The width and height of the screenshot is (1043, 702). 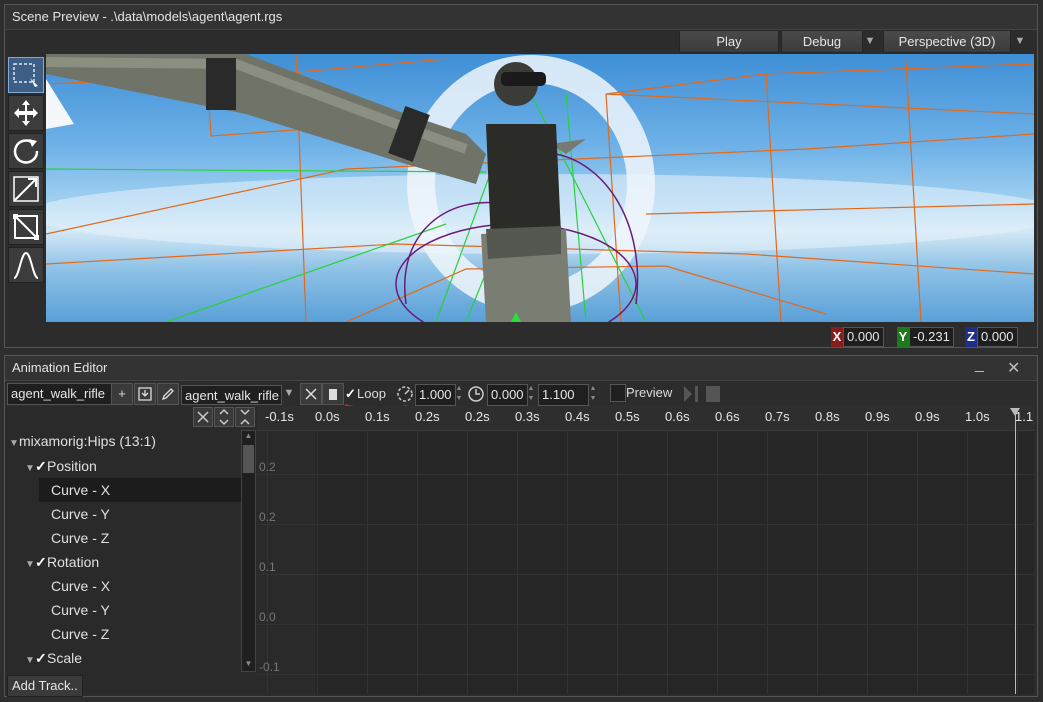 I want to click on pencil-icon, so click(x=167, y=394).